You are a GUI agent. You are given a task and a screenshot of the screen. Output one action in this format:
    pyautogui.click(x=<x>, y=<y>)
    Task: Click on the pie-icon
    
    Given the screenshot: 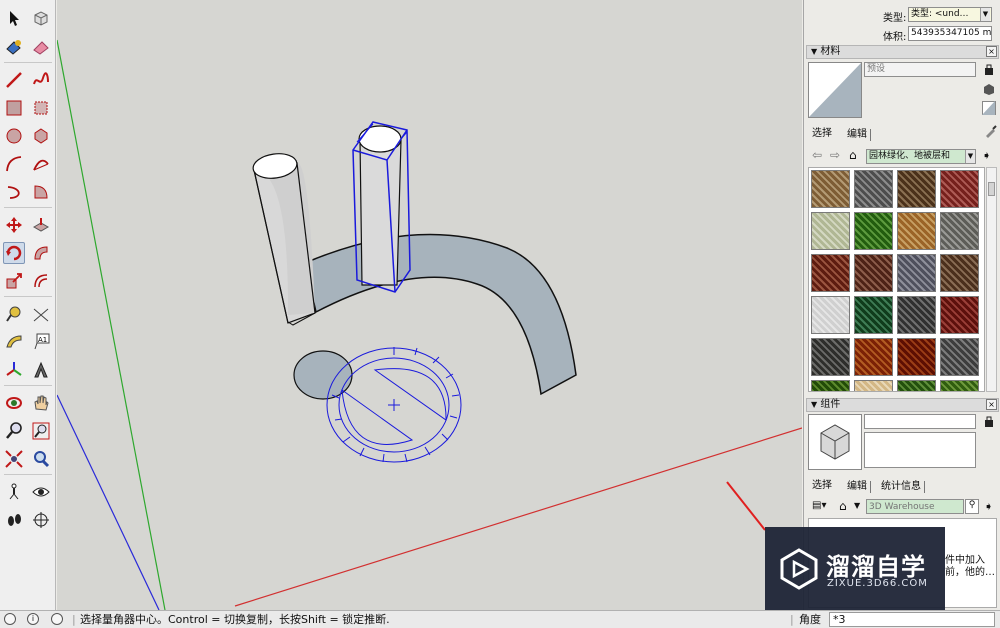 What is the action you would take?
    pyautogui.click(x=41, y=192)
    